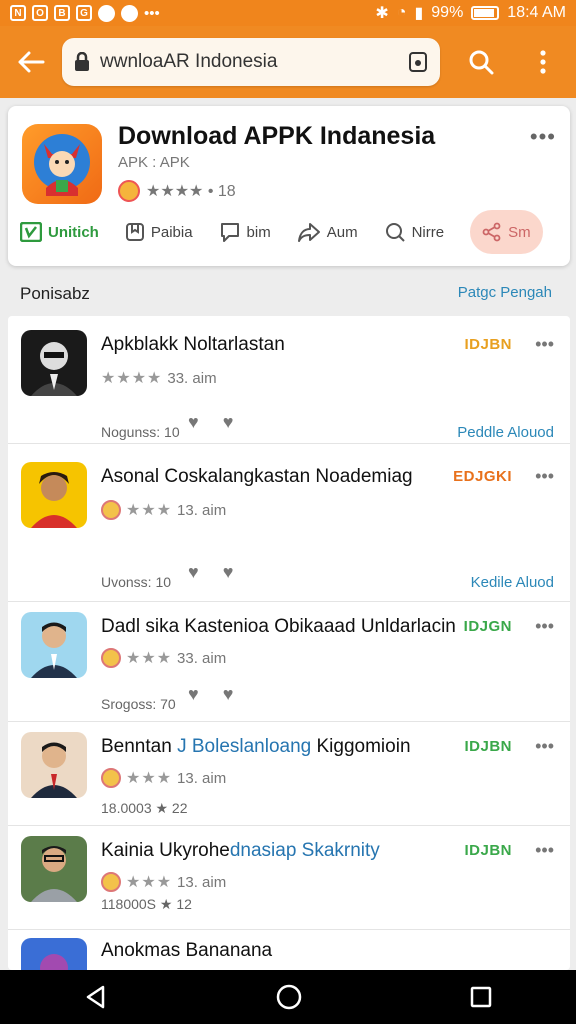 The height and width of the screenshot is (1024, 576). I want to click on item-download-link: Peddle Alouod, so click(505, 432).